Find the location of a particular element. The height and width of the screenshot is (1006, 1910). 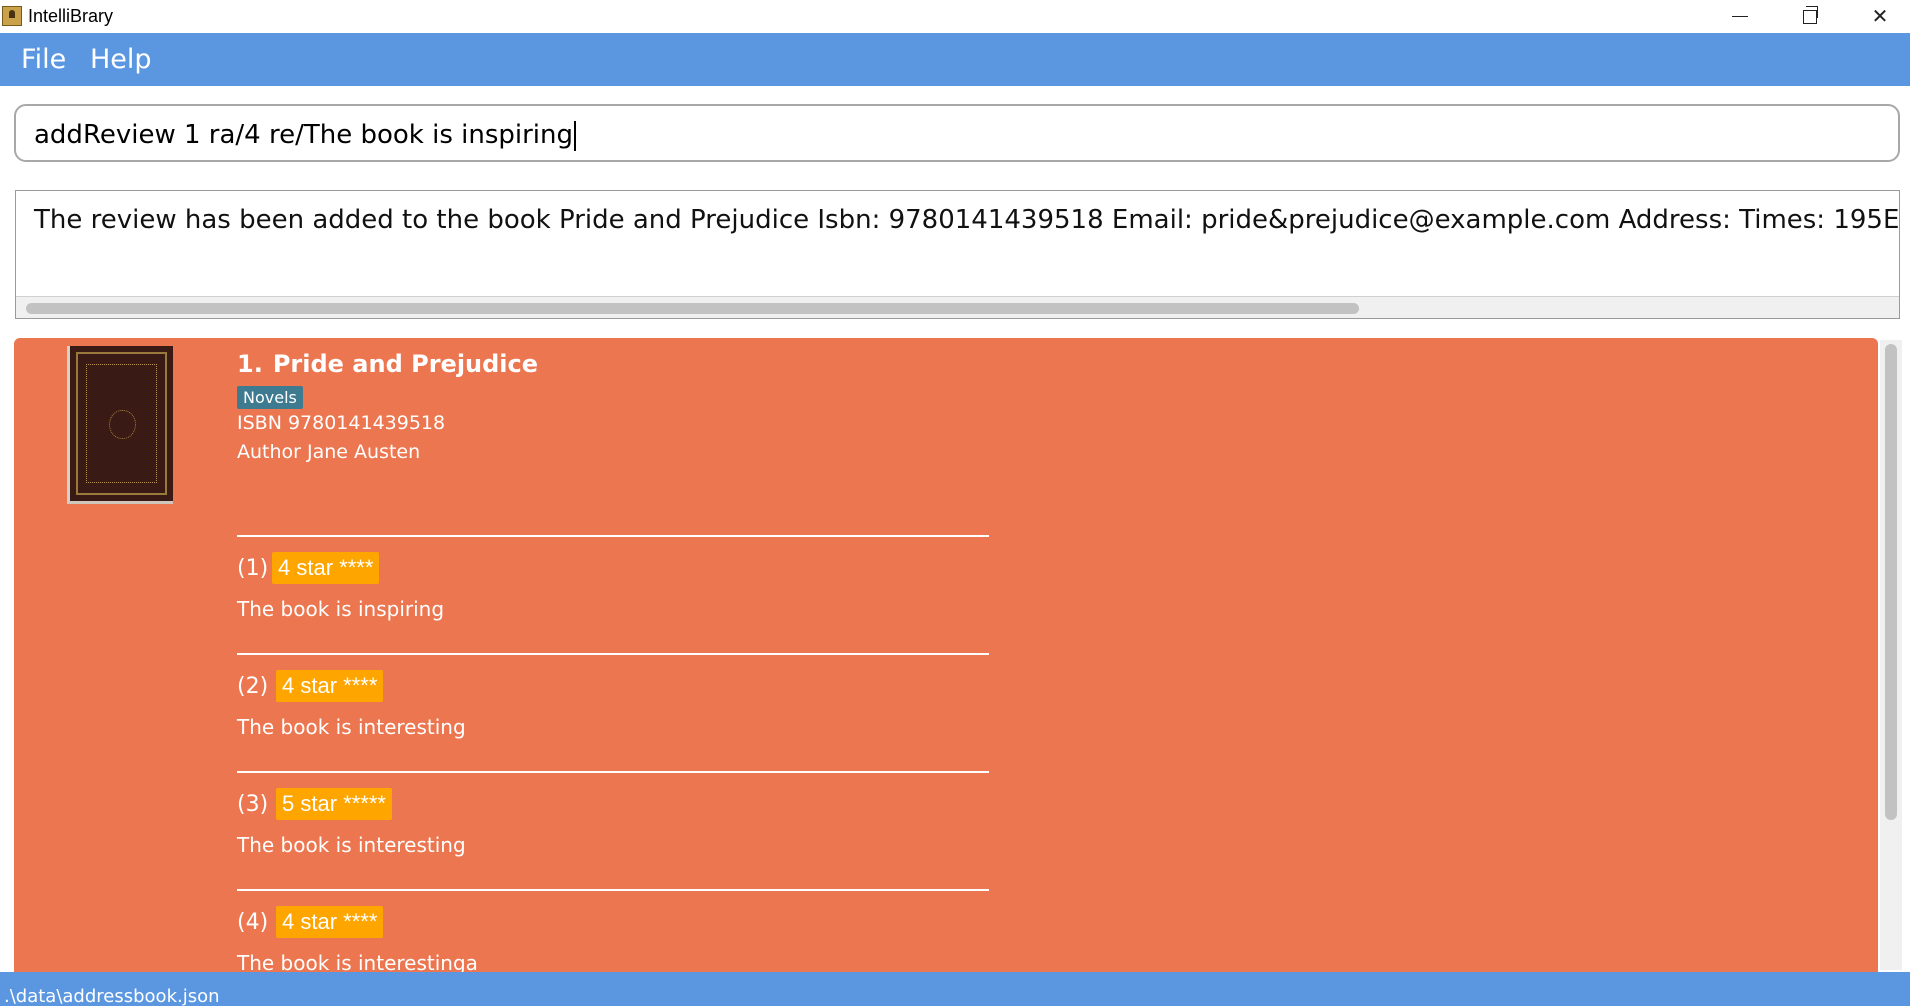

restore-icon is located at coordinates (1810, 14).